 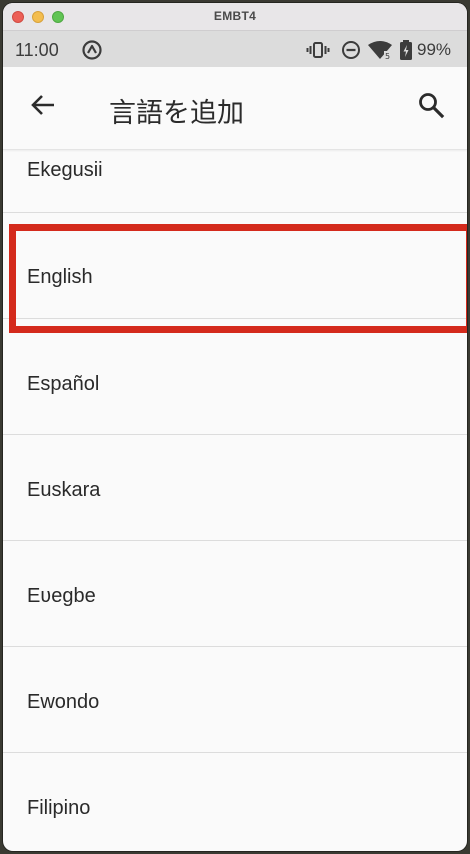 What do you see at coordinates (235, 382) in the screenshot?
I see `language-item-espanol: Español` at bounding box center [235, 382].